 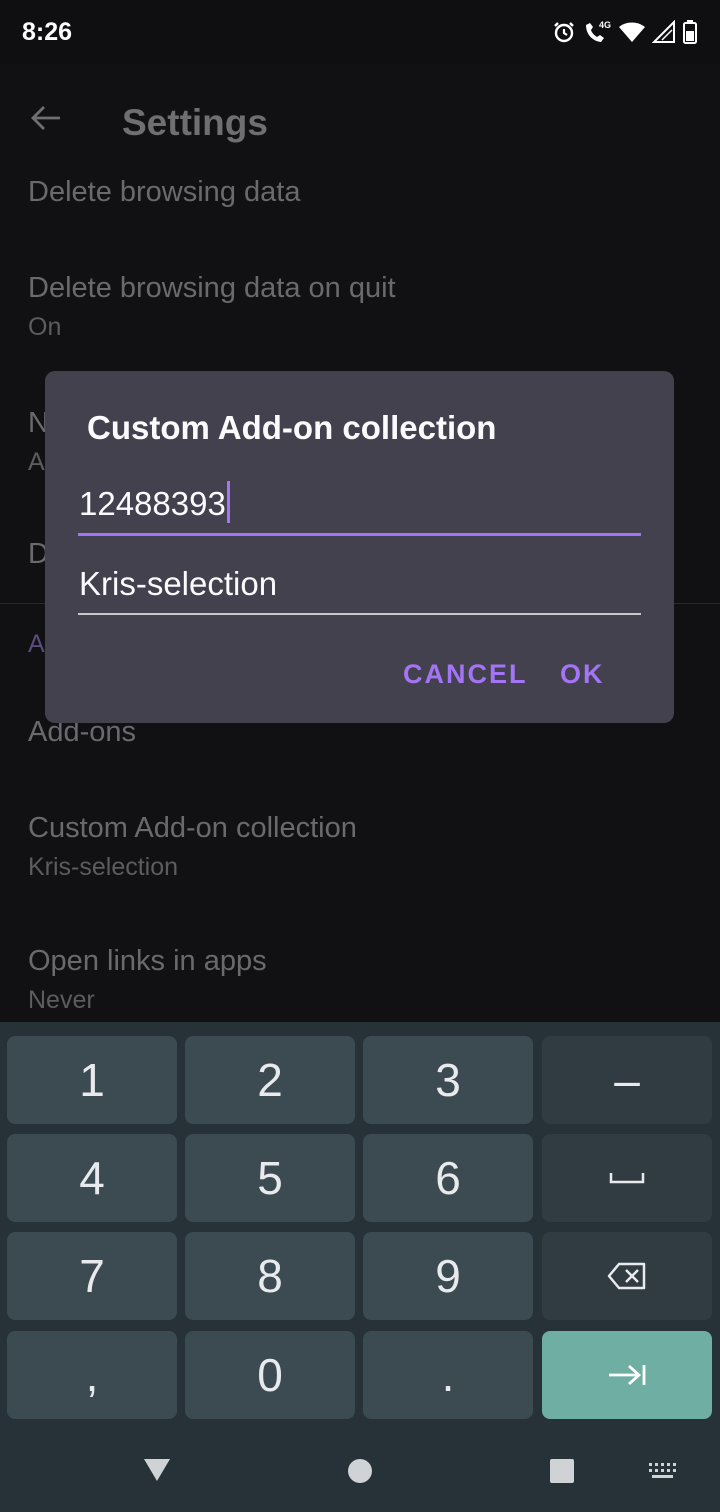 What do you see at coordinates (92, 1375) in the screenshot?
I see `key-comma: ,` at bounding box center [92, 1375].